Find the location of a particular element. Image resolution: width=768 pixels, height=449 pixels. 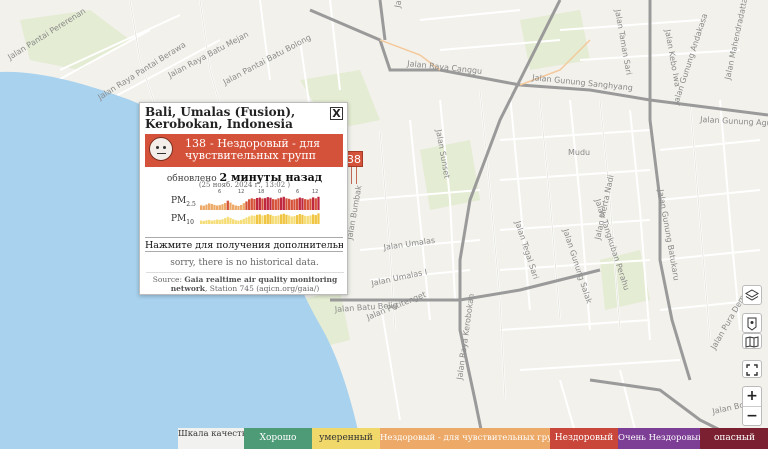

zoom-in-button: + is located at coordinates (752, 396).